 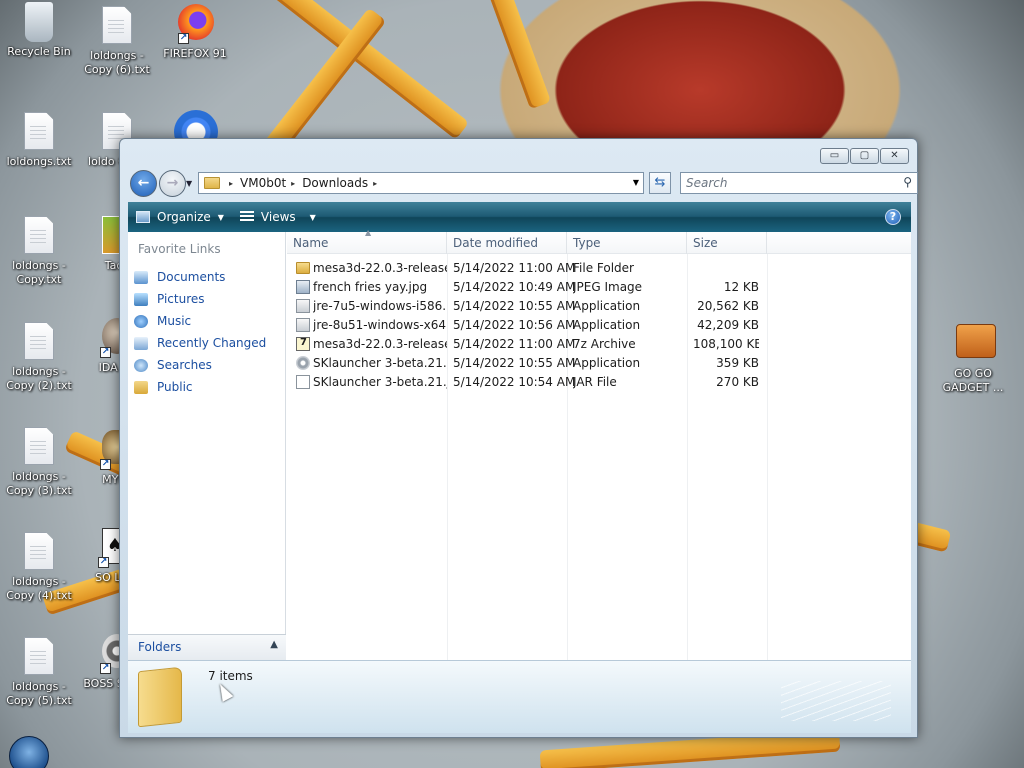 What do you see at coordinates (507, 243) in the screenshot?
I see `column-header-date: Date modified` at bounding box center [507, 243].